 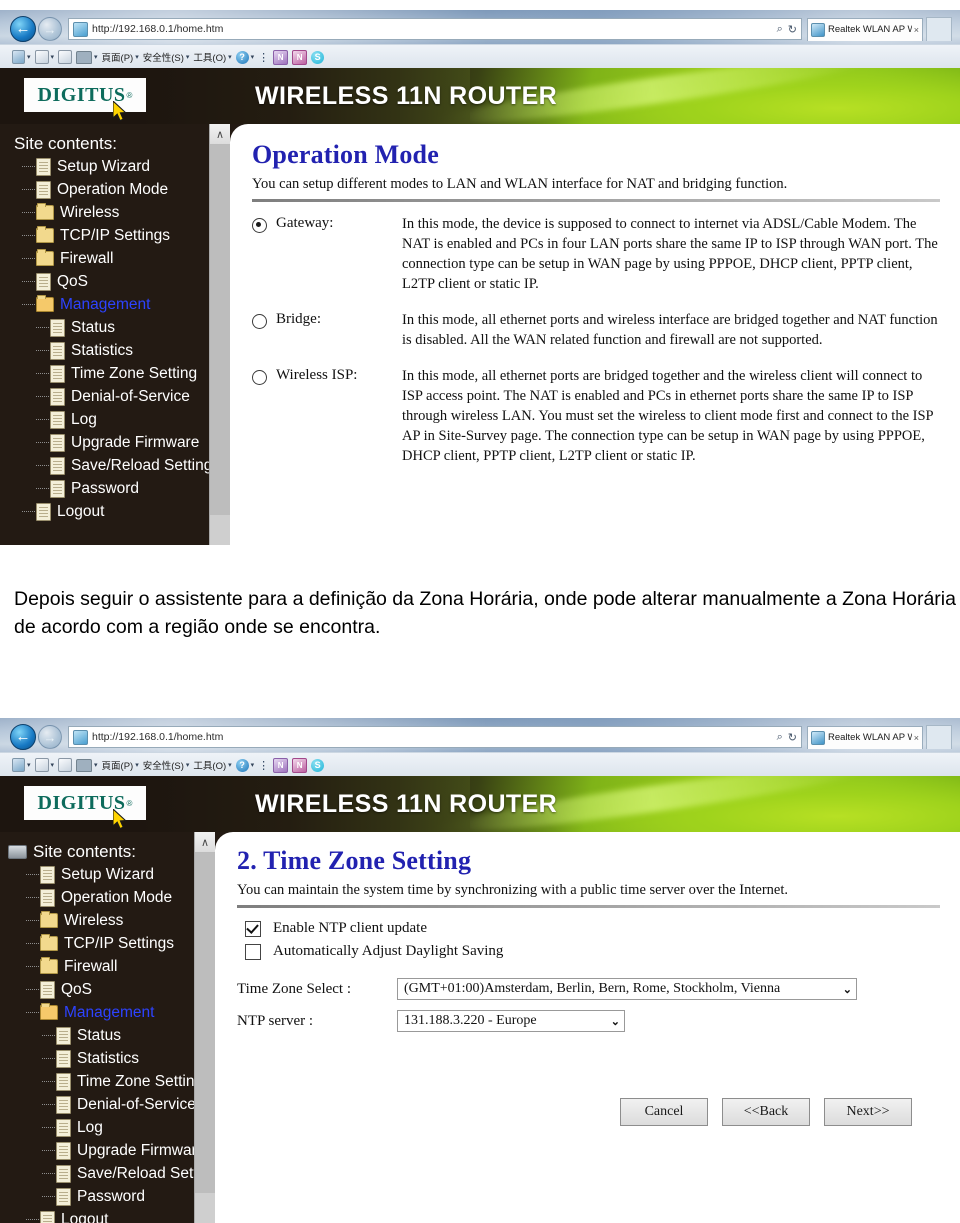 What do you see at coordinates (259, 377) in the screenshot?
I see `radio-button-wireless-isp` at bounding box center [259, 377].